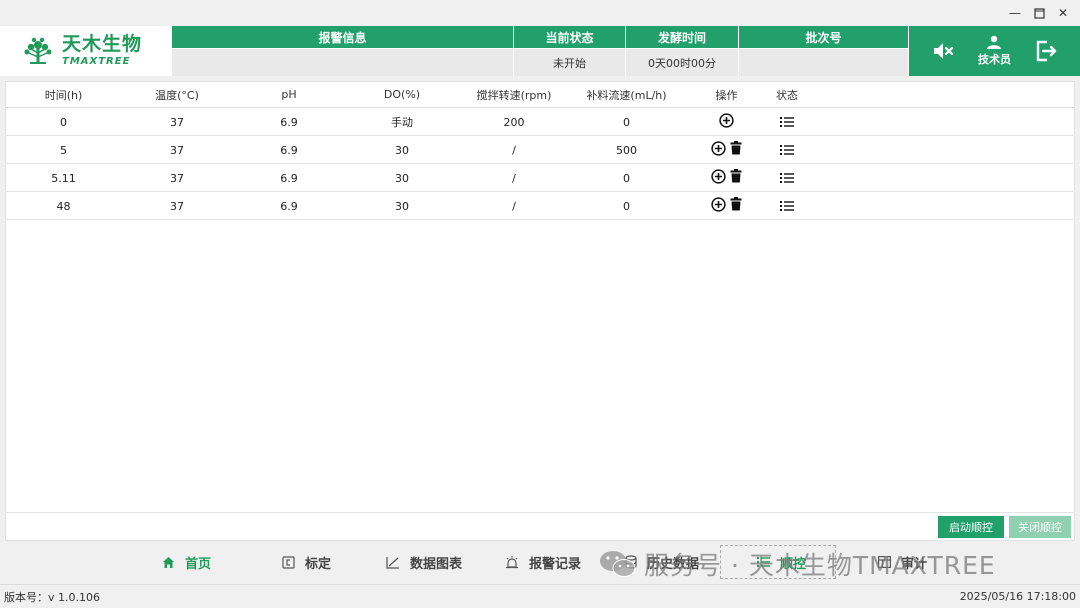 Image resolution: width=1080 pixels, height=608 pixels. Describe the element at coordinates (626, 95) in the screenshot. I see `col-feed-rate: 补料流速(mL/h)` at that location.